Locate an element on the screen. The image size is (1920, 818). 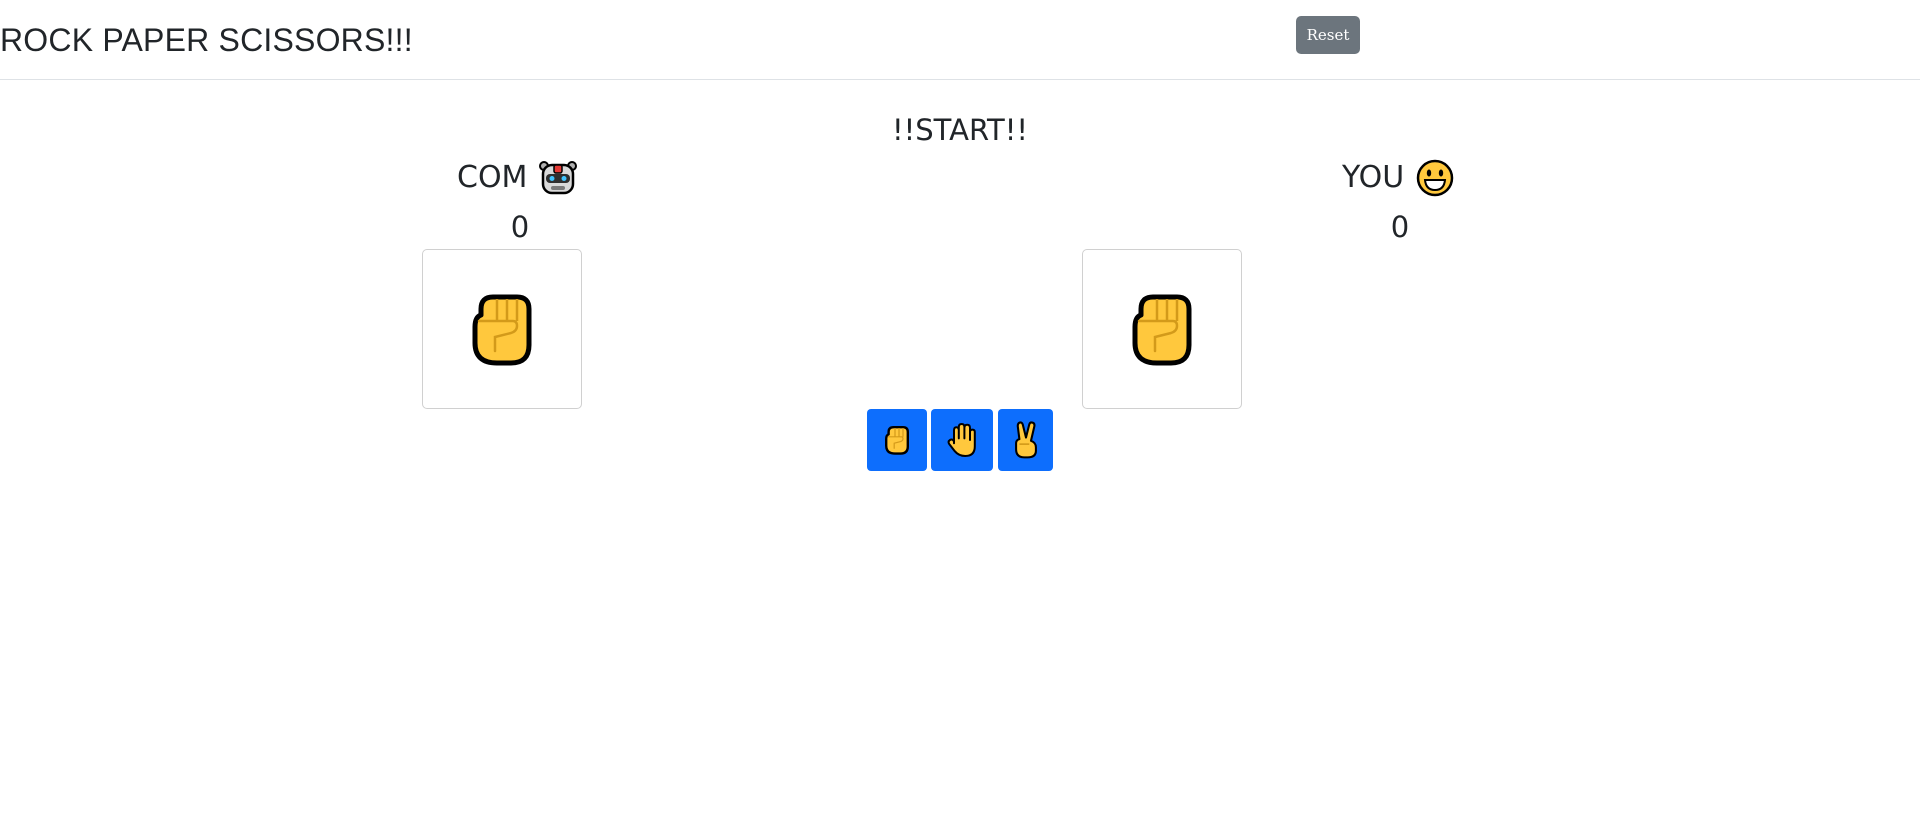
rock-button is located at coordinates (897, 440).